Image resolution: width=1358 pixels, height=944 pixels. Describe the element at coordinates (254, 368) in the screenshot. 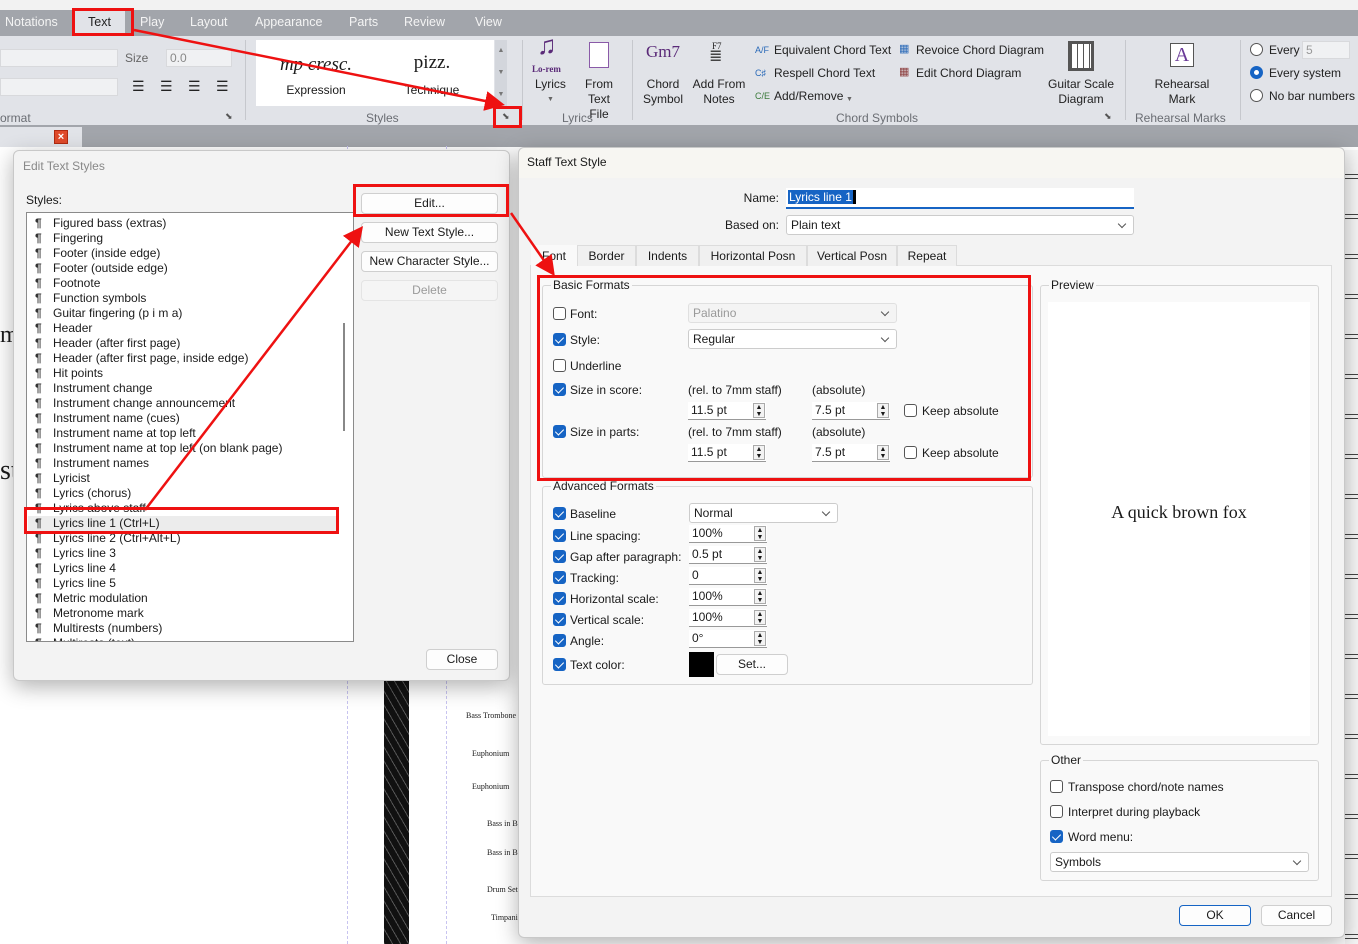

I see `arrow-to-edit` at that location.